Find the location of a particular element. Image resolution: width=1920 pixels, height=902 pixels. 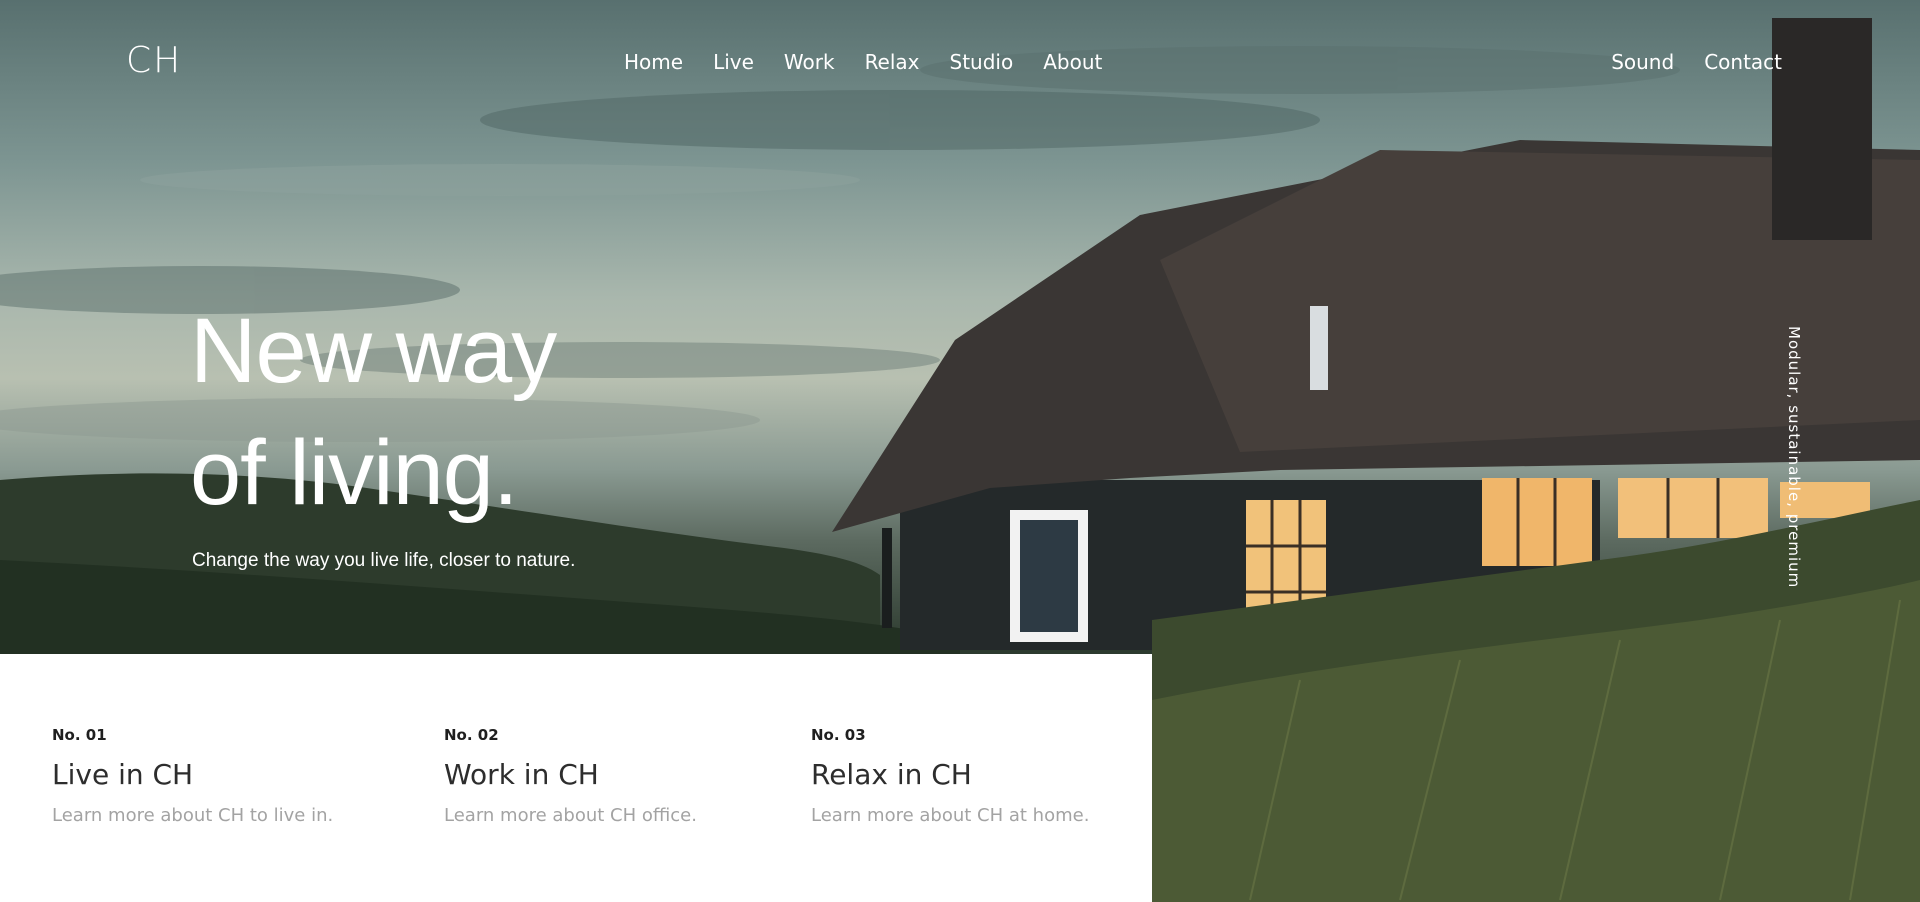

feature-number: No. 01 is located at coordinates (79, 735).